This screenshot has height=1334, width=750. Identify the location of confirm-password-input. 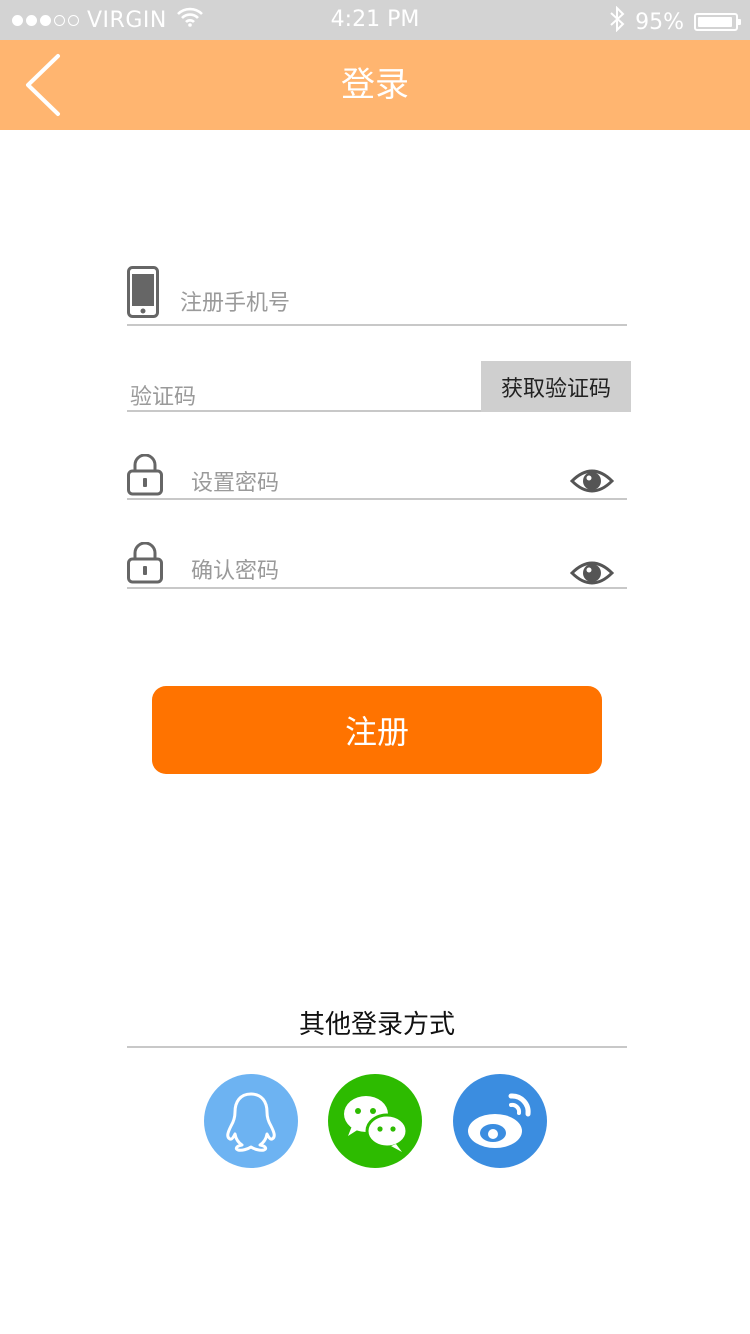
(371, 571).